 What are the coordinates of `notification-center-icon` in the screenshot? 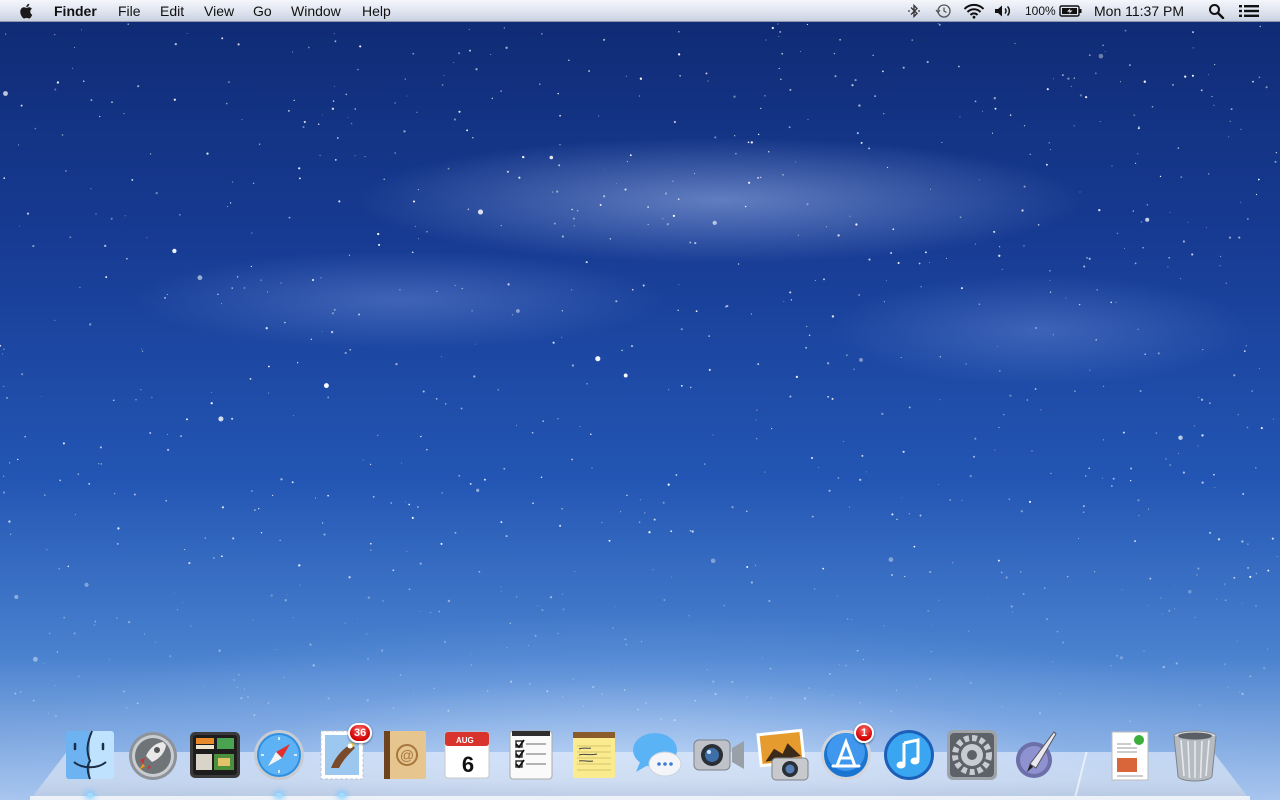 It's located at (1249, 11).